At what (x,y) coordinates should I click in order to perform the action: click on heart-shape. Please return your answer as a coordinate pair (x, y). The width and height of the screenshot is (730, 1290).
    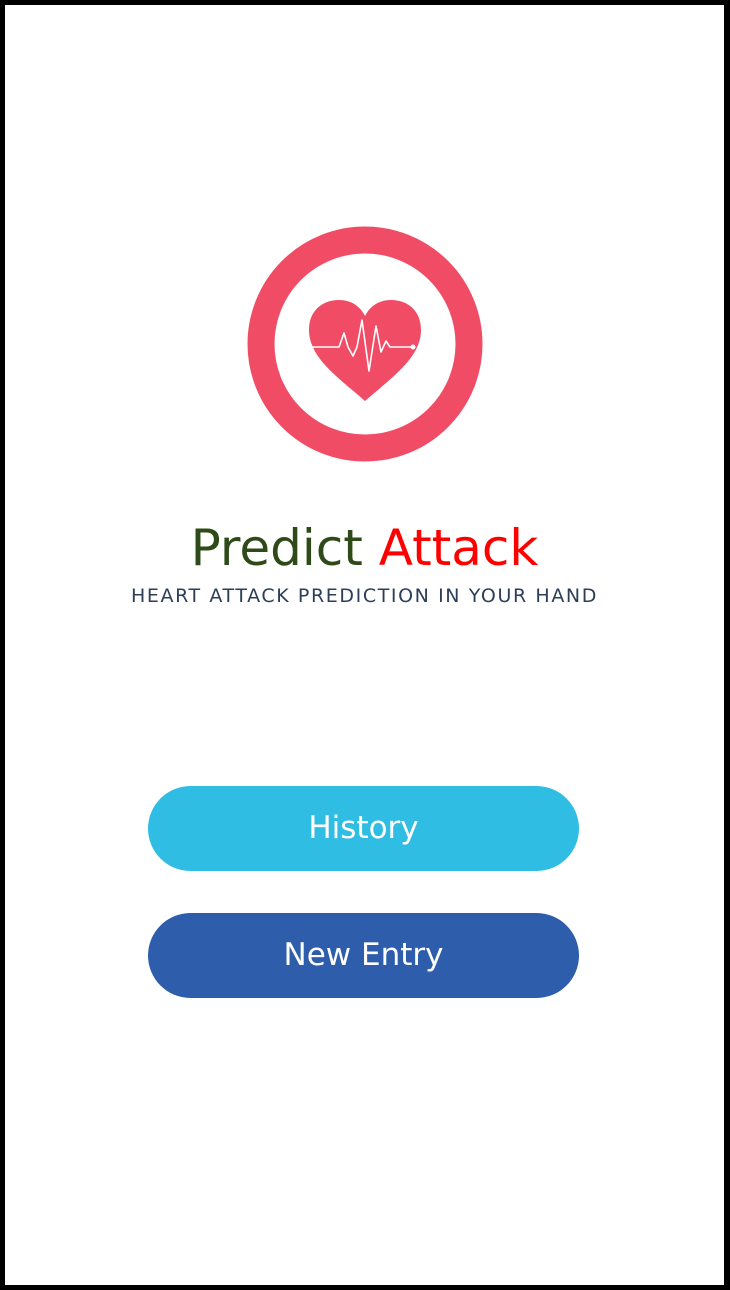
    Looking at the image, I should click on (365, 350).